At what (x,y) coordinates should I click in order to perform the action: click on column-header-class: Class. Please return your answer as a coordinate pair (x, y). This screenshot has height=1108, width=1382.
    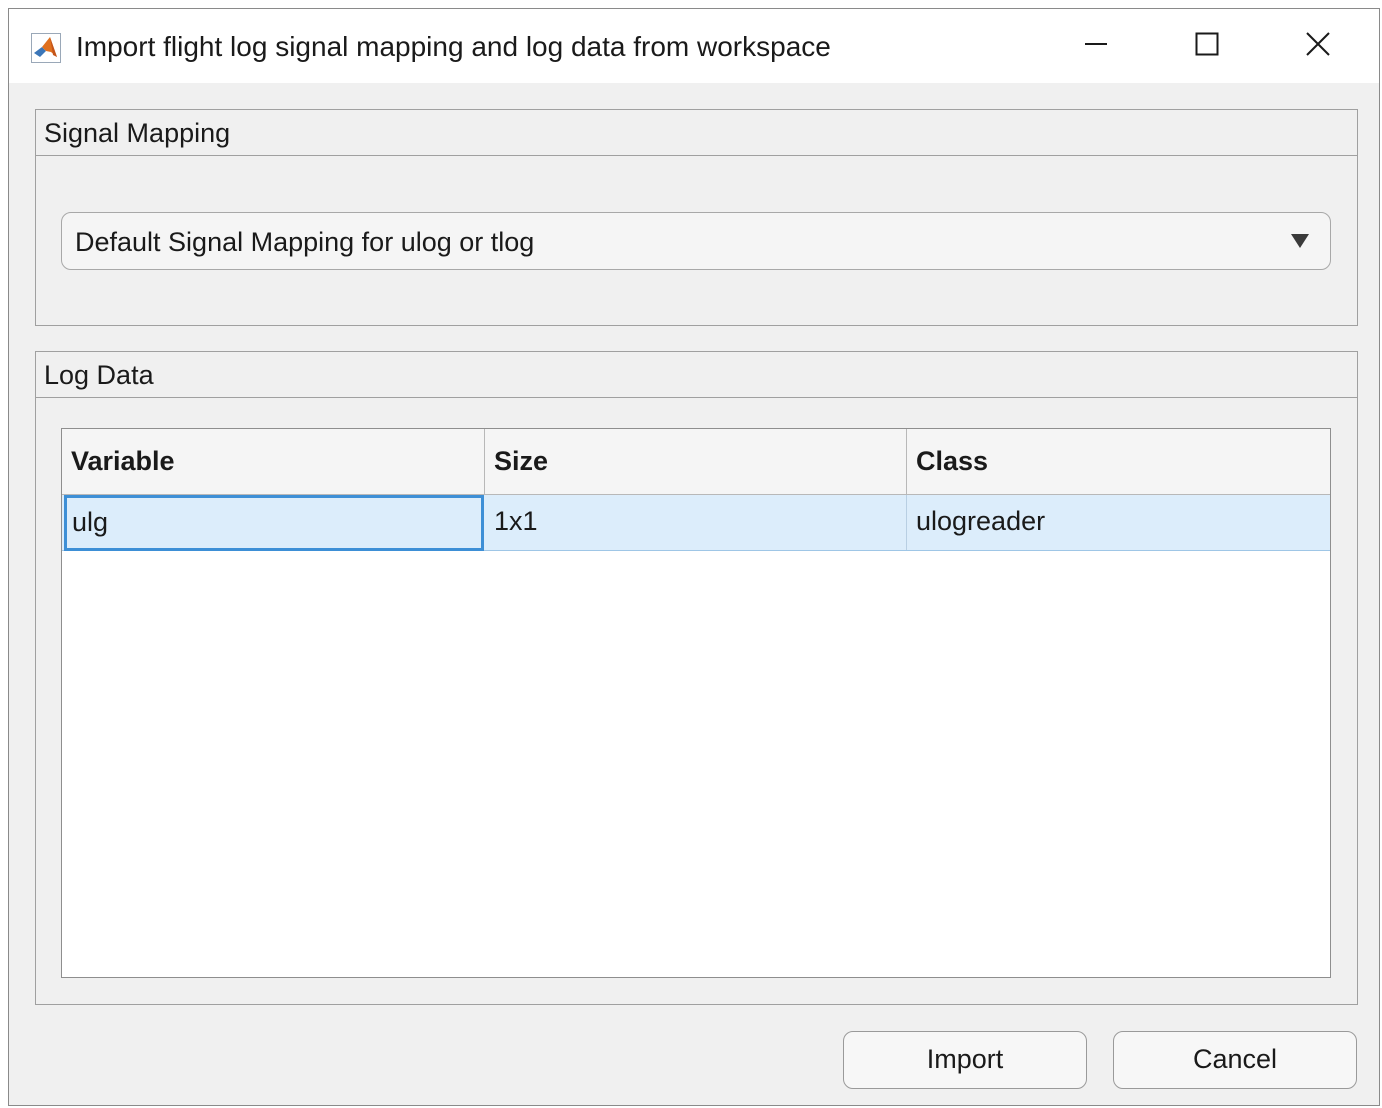
    Looking at the image, I should click on (1118, 461).